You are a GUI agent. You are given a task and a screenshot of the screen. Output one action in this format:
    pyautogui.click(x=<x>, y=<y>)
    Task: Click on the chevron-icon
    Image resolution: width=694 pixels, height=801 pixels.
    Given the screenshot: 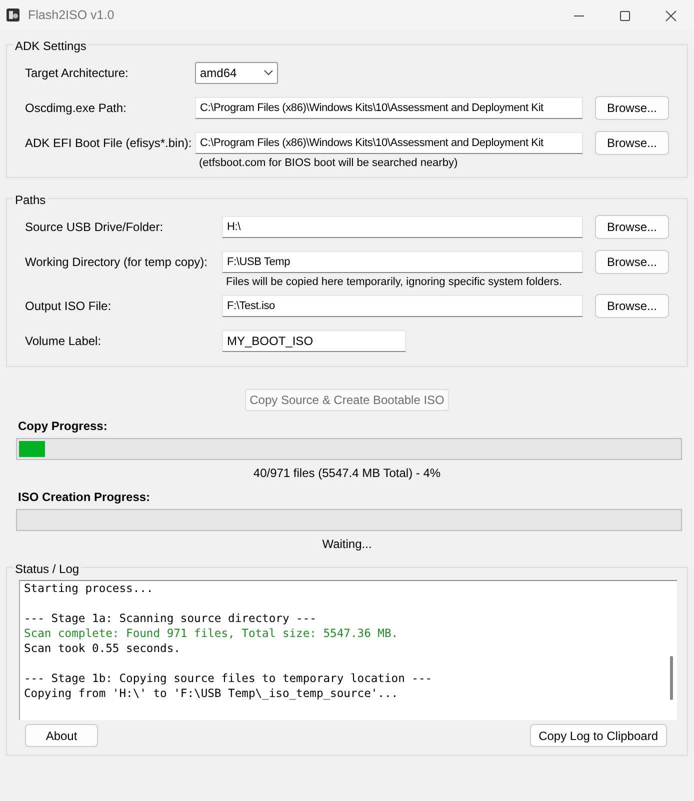 What is the action you would take?
    pyautogui.click(x=268, y=73)
    